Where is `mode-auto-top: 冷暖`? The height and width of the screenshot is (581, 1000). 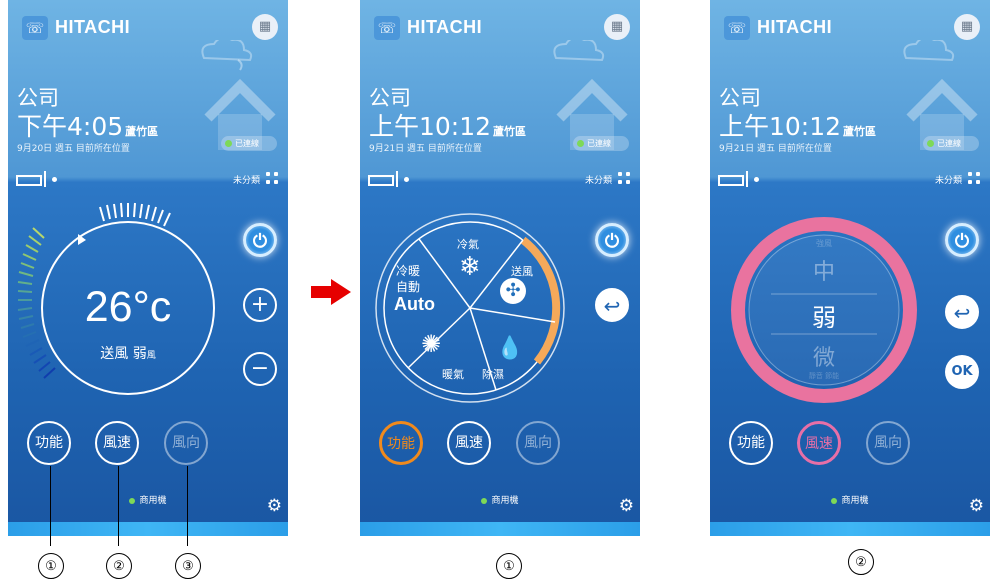
mode-auto-top: 冷暖 is located at coordinates (408, 270).